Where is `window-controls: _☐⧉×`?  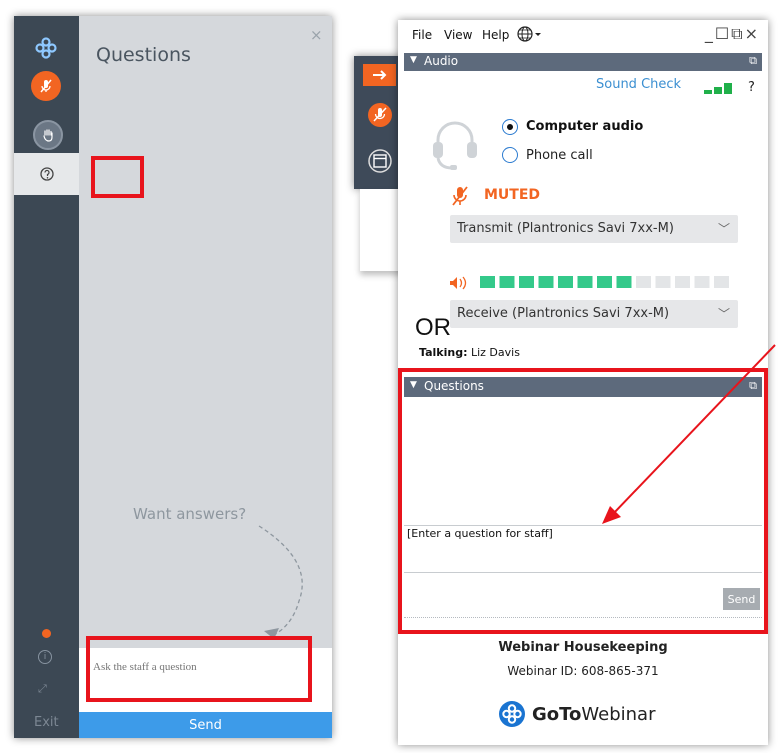 window-controls: _☐⧉× is located at coordinates (732, 34).